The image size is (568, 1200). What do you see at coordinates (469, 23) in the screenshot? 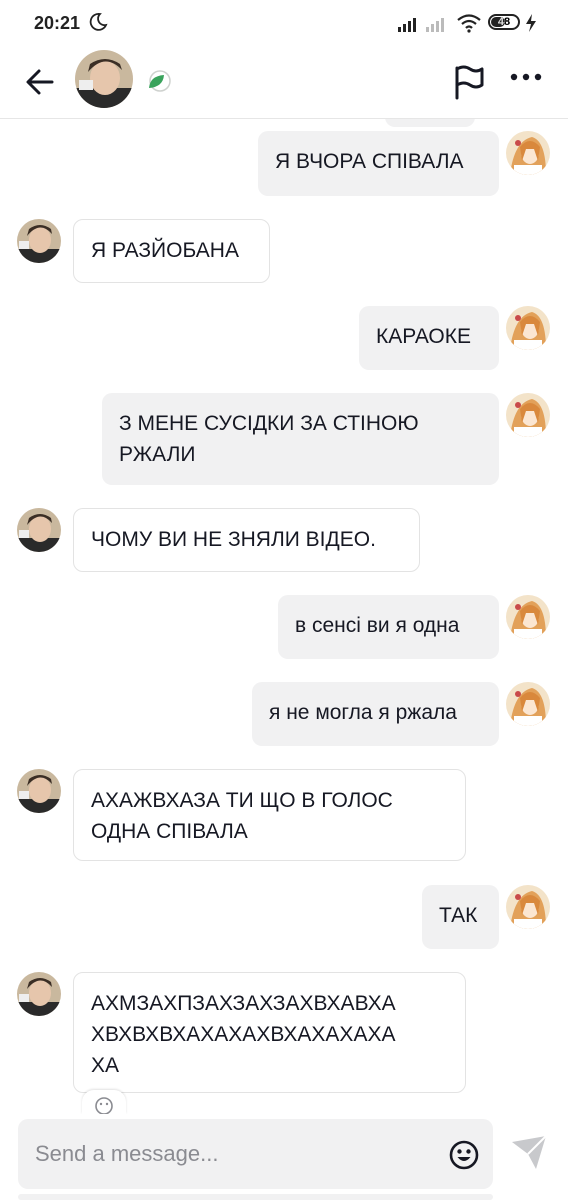
I see `wifi-icon` at bounding box center [469, 23].